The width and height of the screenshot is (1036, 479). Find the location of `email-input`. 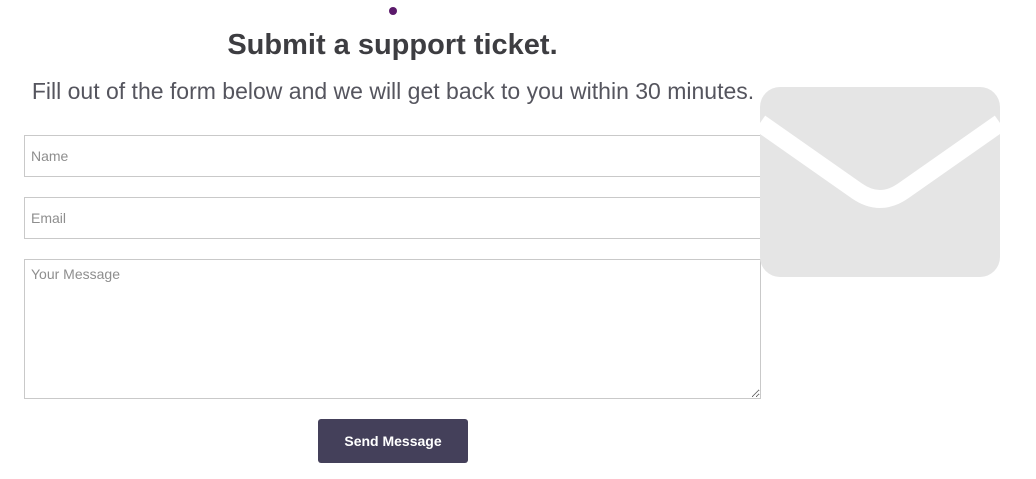

email-input is located at coordinates (392, 218).